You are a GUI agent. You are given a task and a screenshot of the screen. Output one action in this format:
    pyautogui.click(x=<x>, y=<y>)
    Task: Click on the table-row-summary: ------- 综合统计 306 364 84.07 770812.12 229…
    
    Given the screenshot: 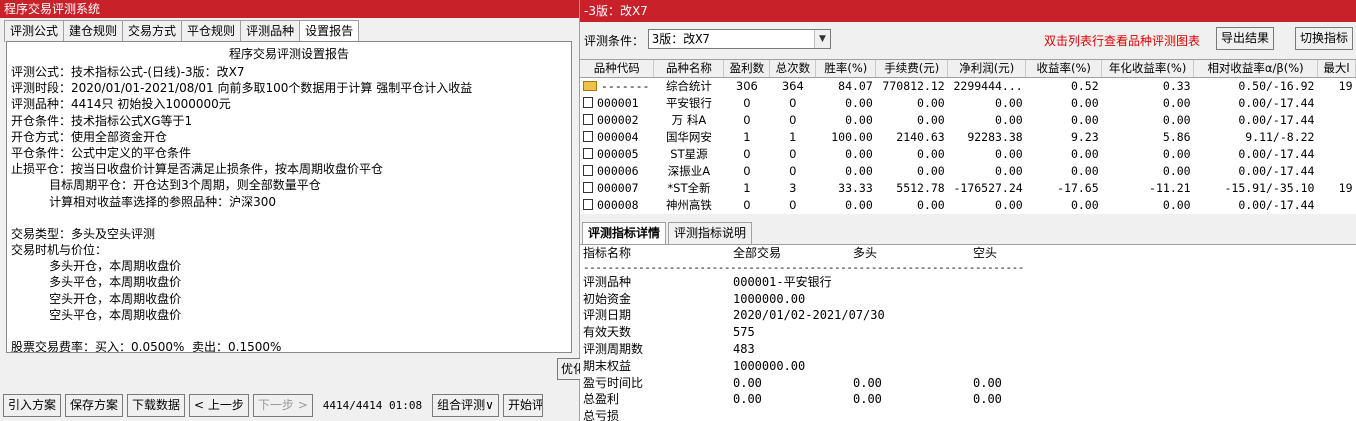 What is the action you would take?
    pyautogui.click(x=968, y=85)
    